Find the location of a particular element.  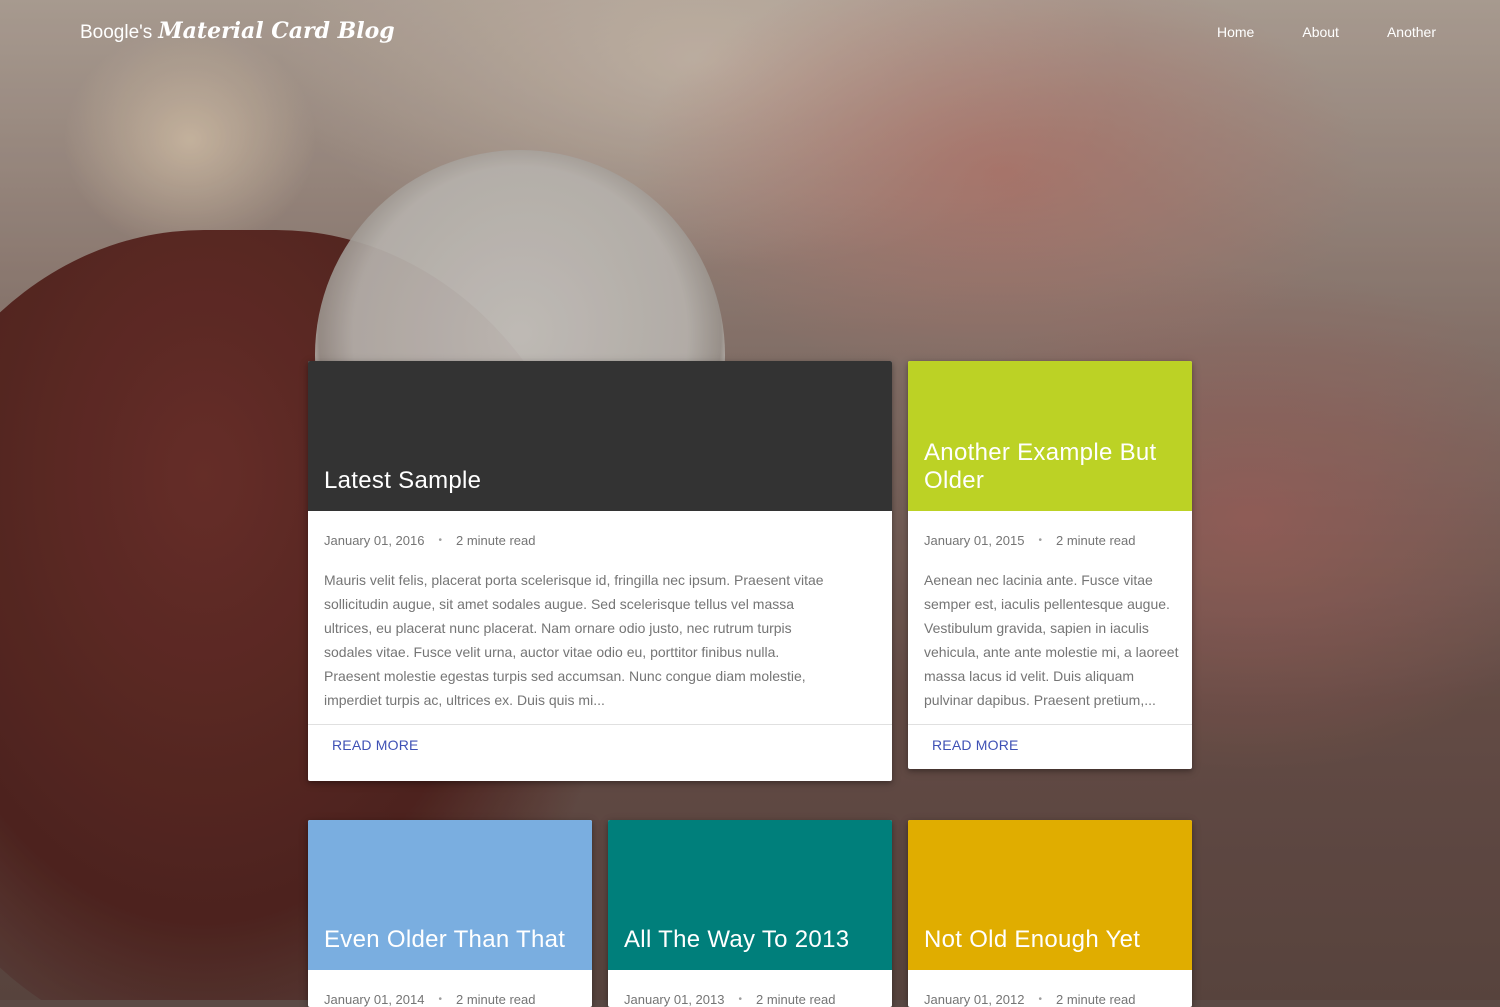

brand-prefix: Boogle's is located at coordinates (116, 32).